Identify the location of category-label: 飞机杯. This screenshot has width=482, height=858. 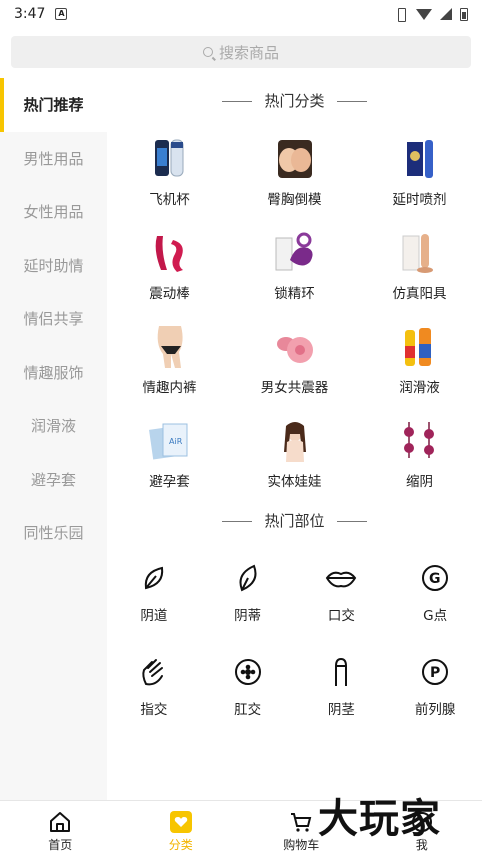
(169, 200).